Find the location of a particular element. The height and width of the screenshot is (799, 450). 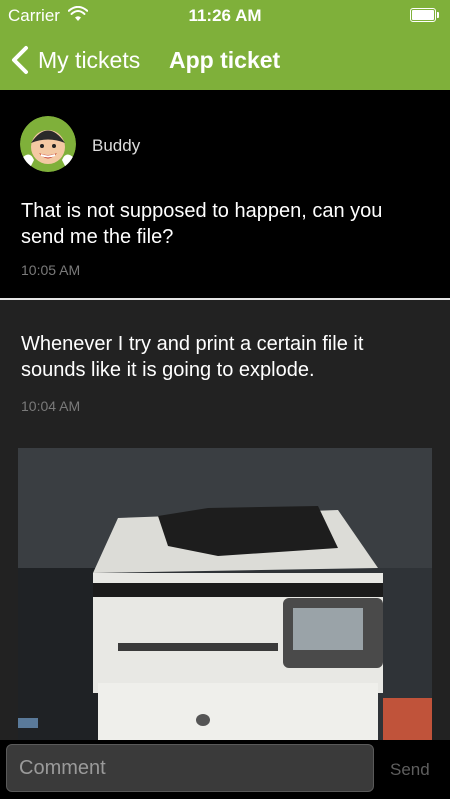

status-bar: Carrier 11:26 AM is located at coordinates (225, 15).